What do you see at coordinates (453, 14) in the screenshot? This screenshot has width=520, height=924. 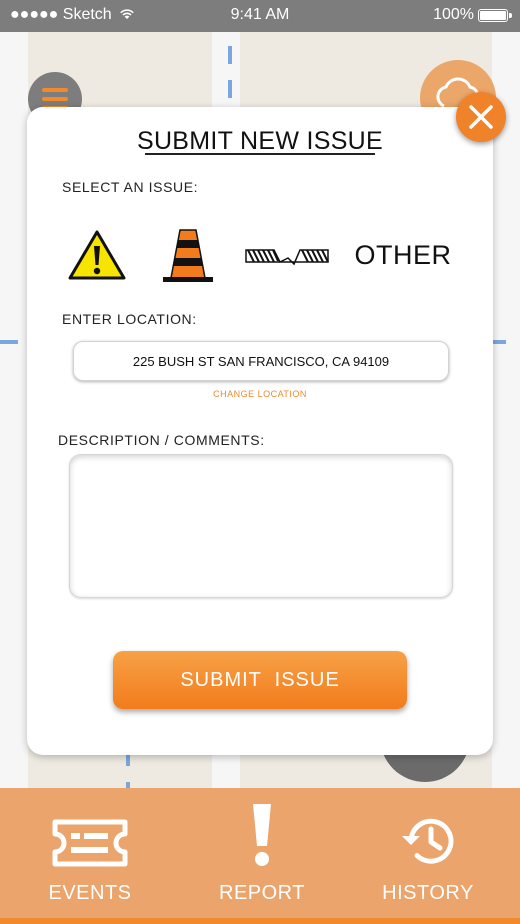 I see `battery-percent: 100%` at bounding box center [453, 14].